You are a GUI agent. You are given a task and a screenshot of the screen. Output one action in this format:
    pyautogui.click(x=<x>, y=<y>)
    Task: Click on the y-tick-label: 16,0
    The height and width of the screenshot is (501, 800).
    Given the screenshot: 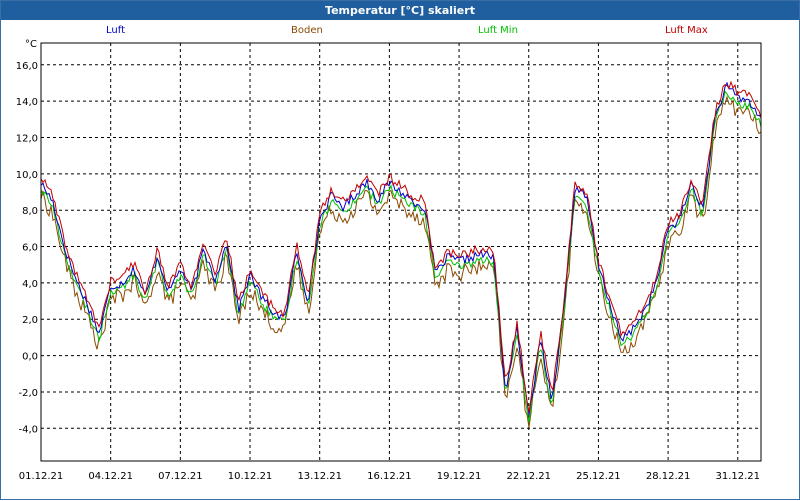 What is the action you would take?
    pyautogui.click(x=27, y=66)
    